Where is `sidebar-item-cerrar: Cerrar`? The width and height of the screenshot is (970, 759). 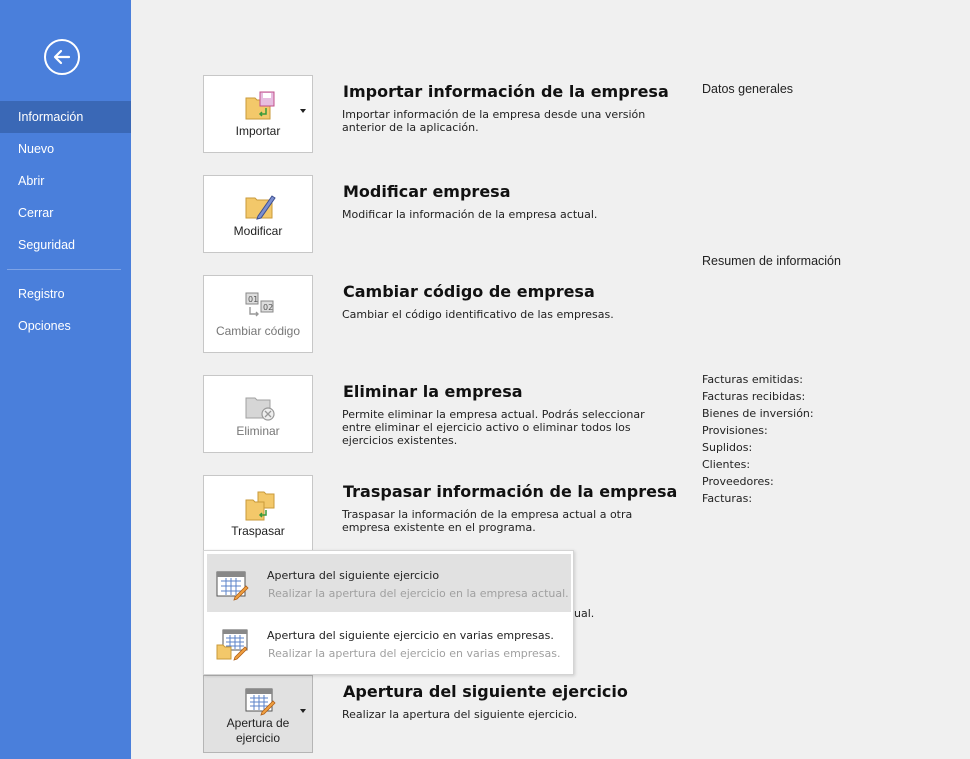
sidebar-item-cerrar: Cerrar is located at coordinates (65, 213).